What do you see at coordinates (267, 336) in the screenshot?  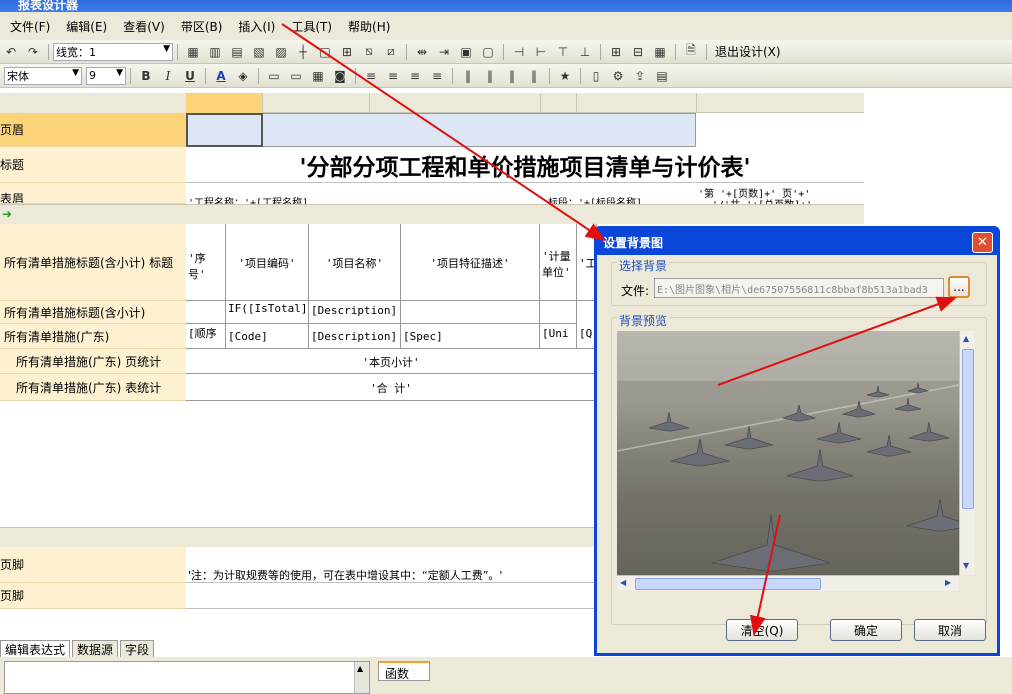 I see `detail-cell-code: [Code]` at bounding box center [267, 336].